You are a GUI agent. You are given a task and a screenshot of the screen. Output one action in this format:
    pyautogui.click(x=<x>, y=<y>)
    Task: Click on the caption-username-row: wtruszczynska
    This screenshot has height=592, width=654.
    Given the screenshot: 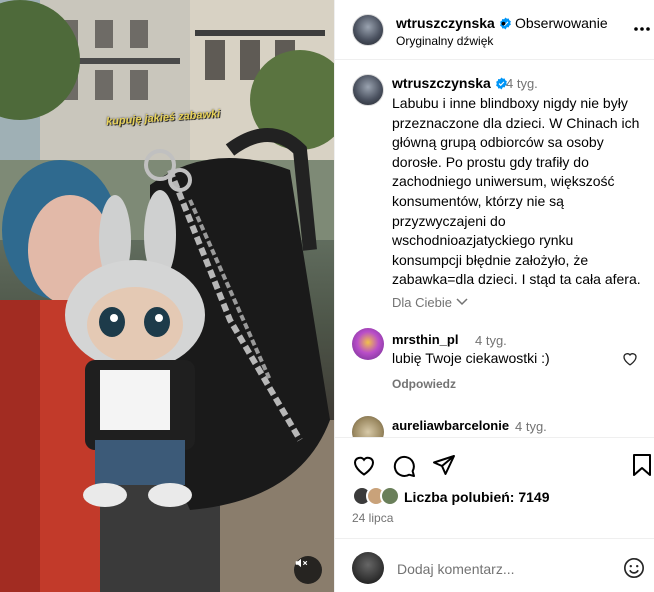 What is the action you would take?
    pyautogui.click(x=450, y=83)
    